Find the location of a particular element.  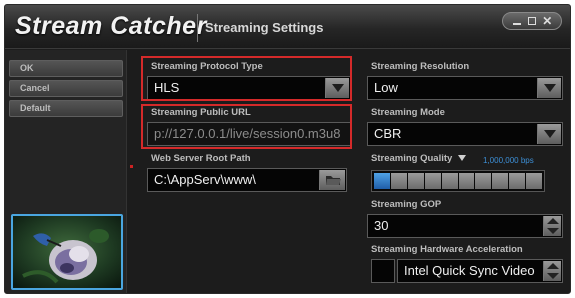

public-url-value: p://127.0.0.1/live/session0.m3u8 is located at coordinates (247, 133).